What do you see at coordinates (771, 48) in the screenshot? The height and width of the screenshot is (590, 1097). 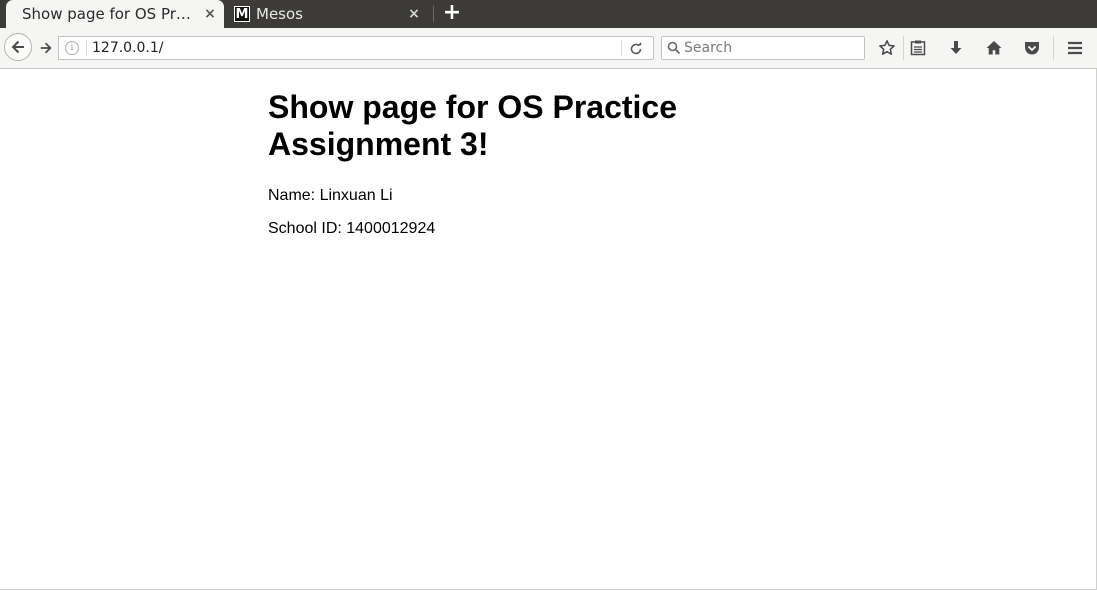 I see `search-input` at bounding box center [771, 48].